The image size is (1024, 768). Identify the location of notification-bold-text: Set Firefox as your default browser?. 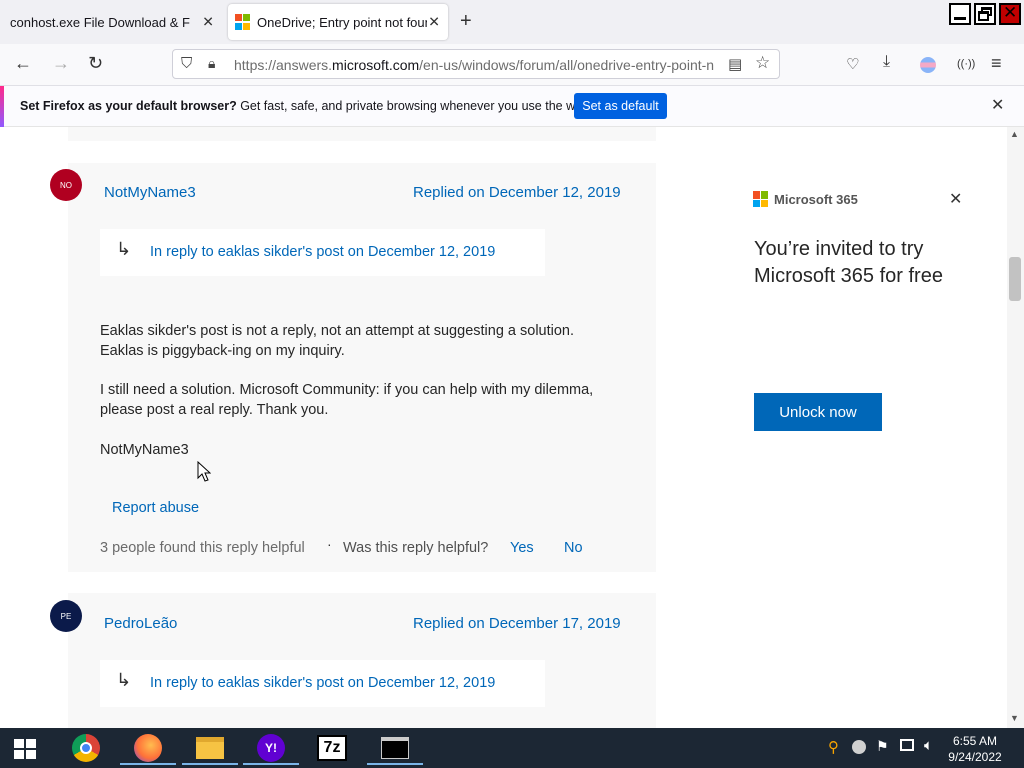
(128, 106).